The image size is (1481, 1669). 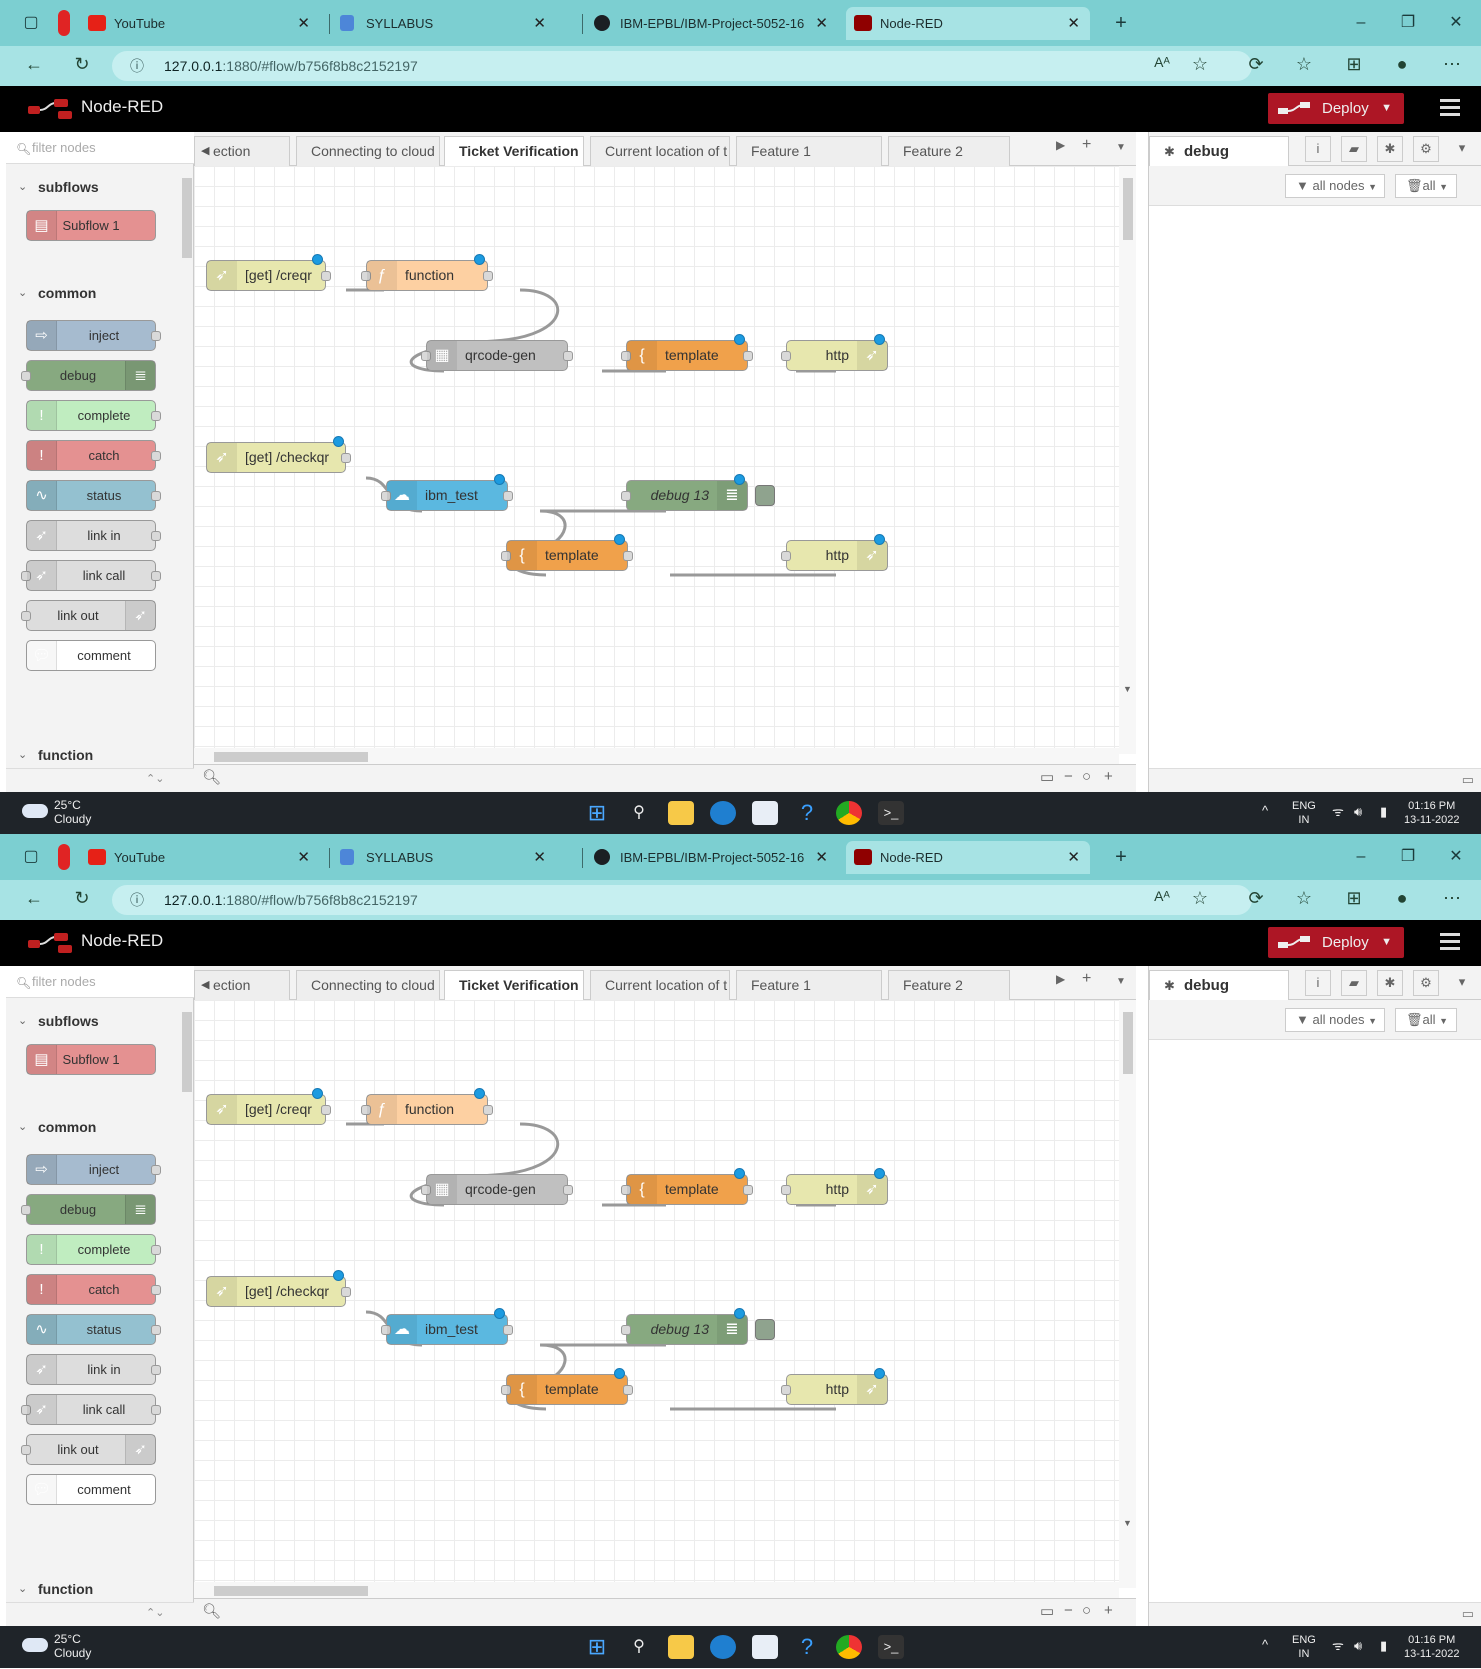 I want to click on flow-node-template1: {template, so click(x=687, y=352).